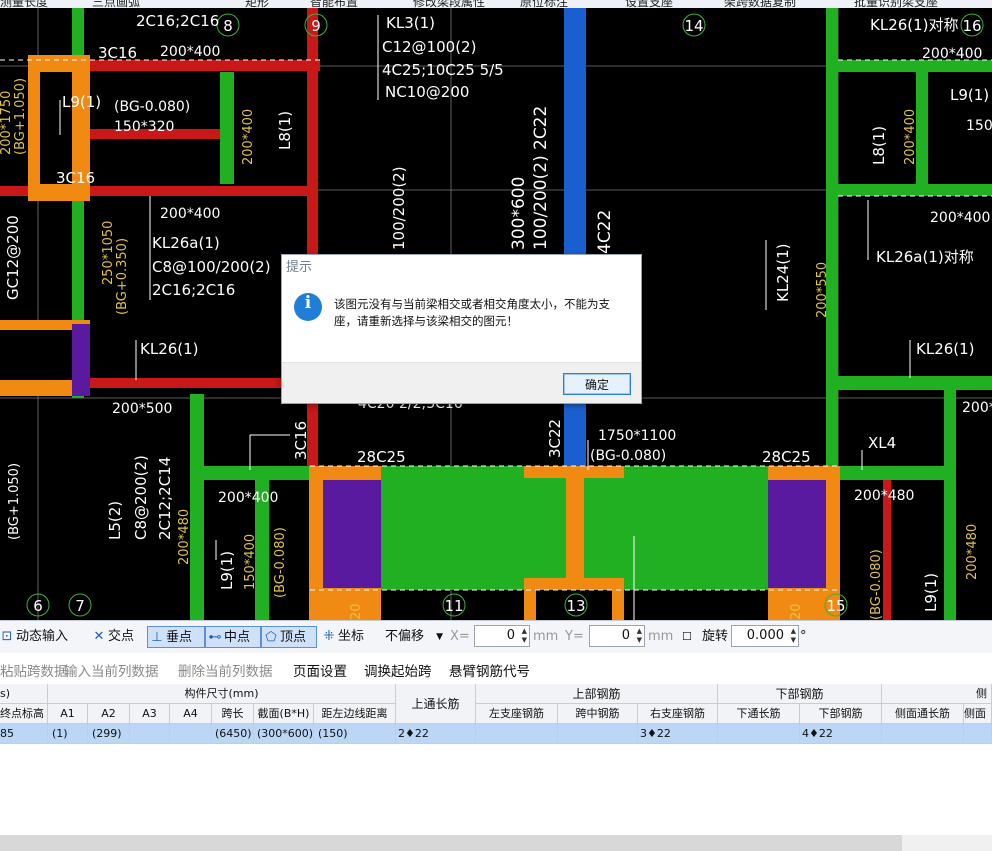 The height and width of the screenshot is (851, 992). What do you see at coordinates (34, 637) in the screenshot?
I see `dynamic-input-toggle: ⊡ 动态输入` at bounding box center [34, 637].